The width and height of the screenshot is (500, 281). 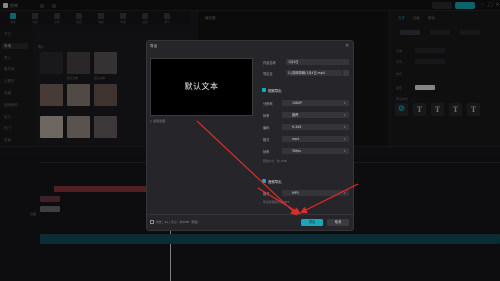 What do you see at coordinates (276, 202) in the screenshot?
I see `audio-hint: 导出音频格式为 MP3` at bounding box center [276, 202].